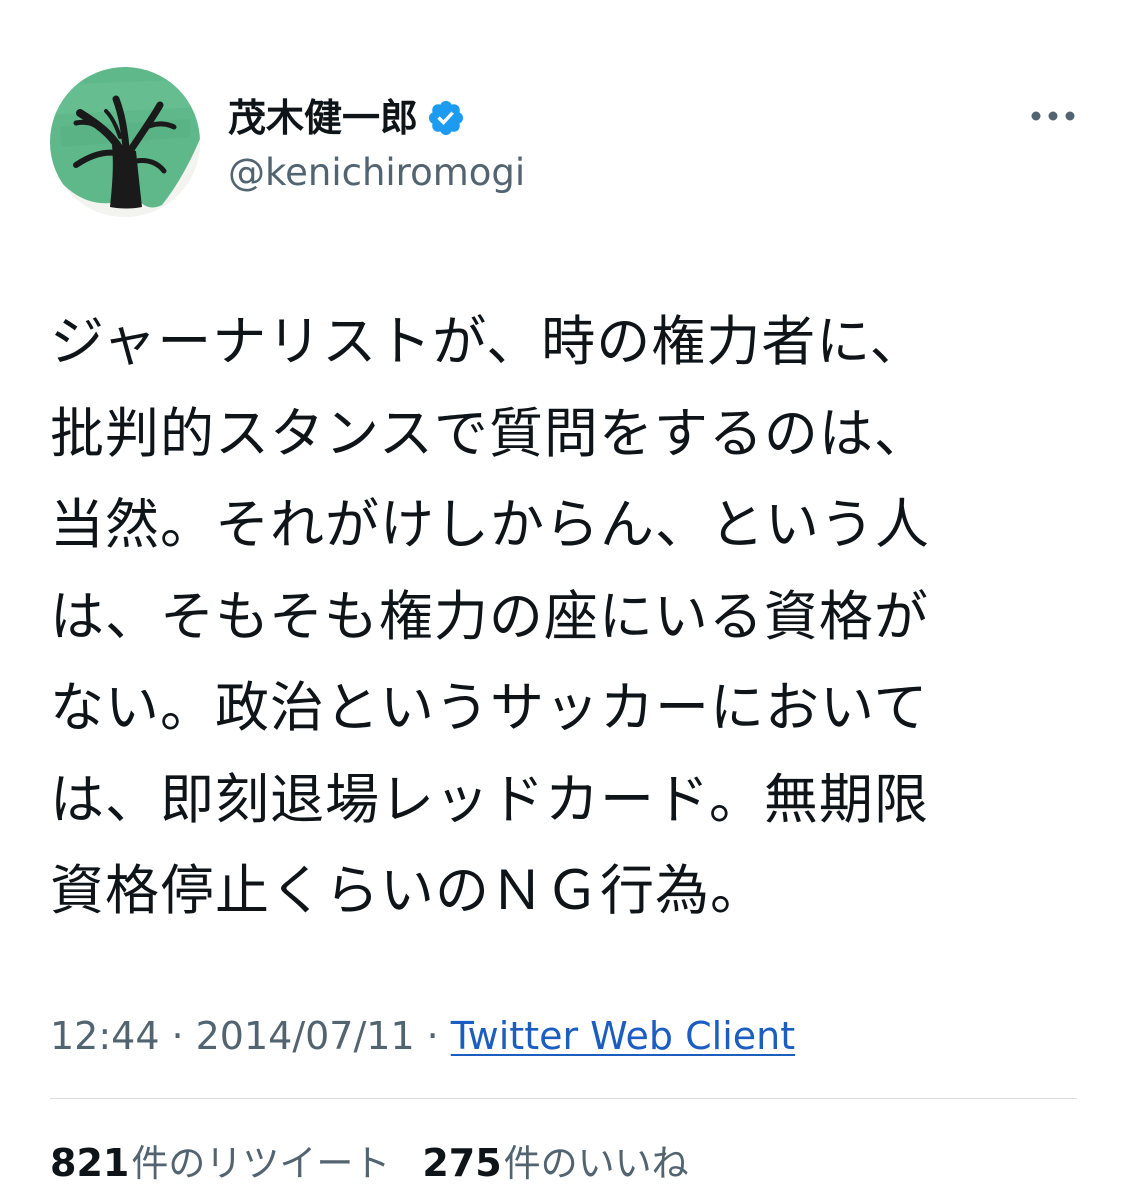 The width and height of the screenshot is (1125, 1191). What do you see at coordinates (305, 1036) in the screenshot?
I see `tweet-date: 2014/07/11` at bounding box center [305, 1036].